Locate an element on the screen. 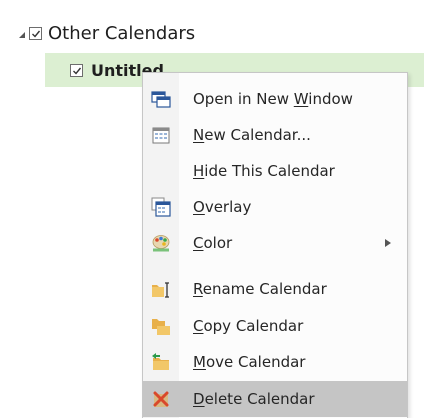  submenu-arrow-icon is located at coordinates (388, 243).